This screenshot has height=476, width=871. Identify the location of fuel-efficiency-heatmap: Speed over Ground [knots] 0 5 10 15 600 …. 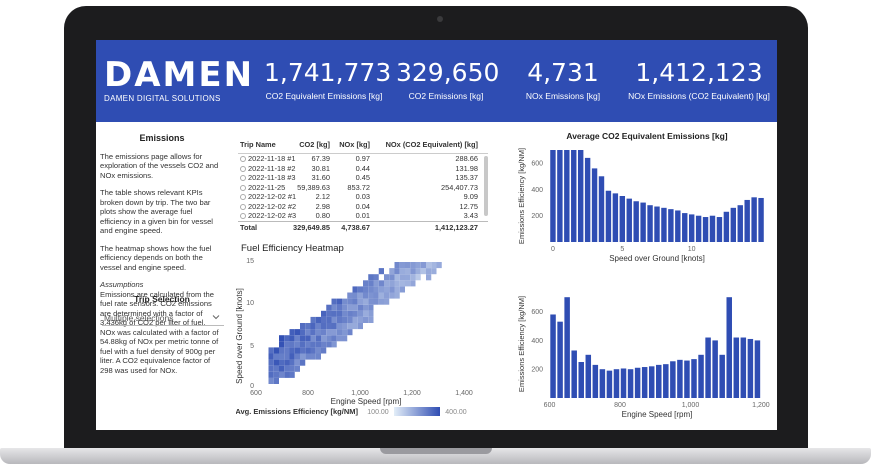
(361, 342).